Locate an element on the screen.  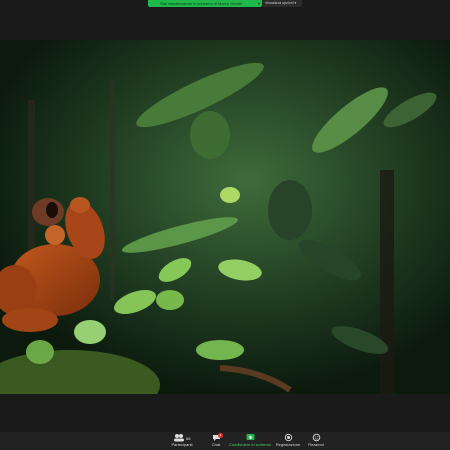
record-icon is located at coordinates (288, 437).